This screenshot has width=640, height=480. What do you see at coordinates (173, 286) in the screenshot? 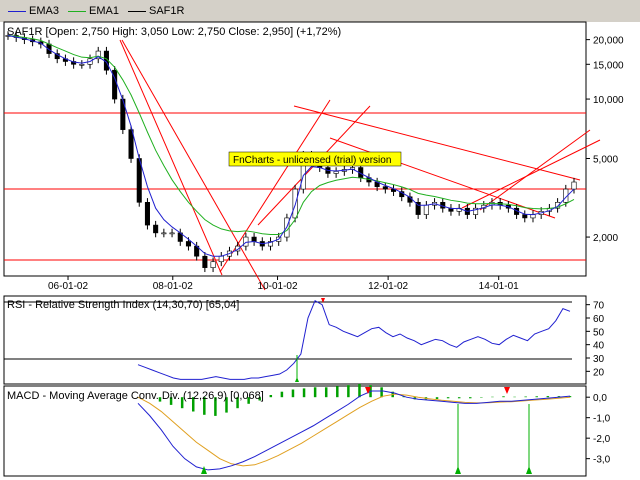
I see `price-x-tick-label: 08-01-02` at bounding box center [173, 286].